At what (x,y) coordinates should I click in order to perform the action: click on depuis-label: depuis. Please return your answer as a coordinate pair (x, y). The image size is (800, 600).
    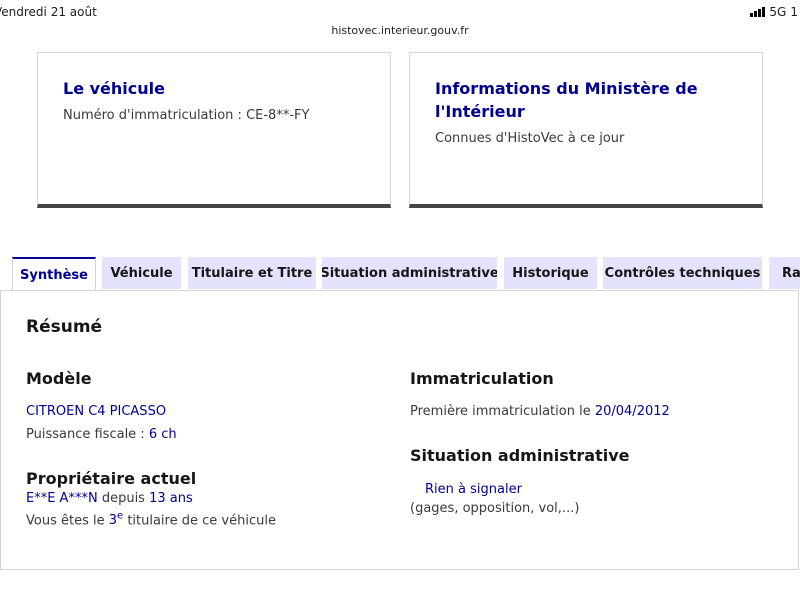
    Looking at the image, I should click on (123, 498).